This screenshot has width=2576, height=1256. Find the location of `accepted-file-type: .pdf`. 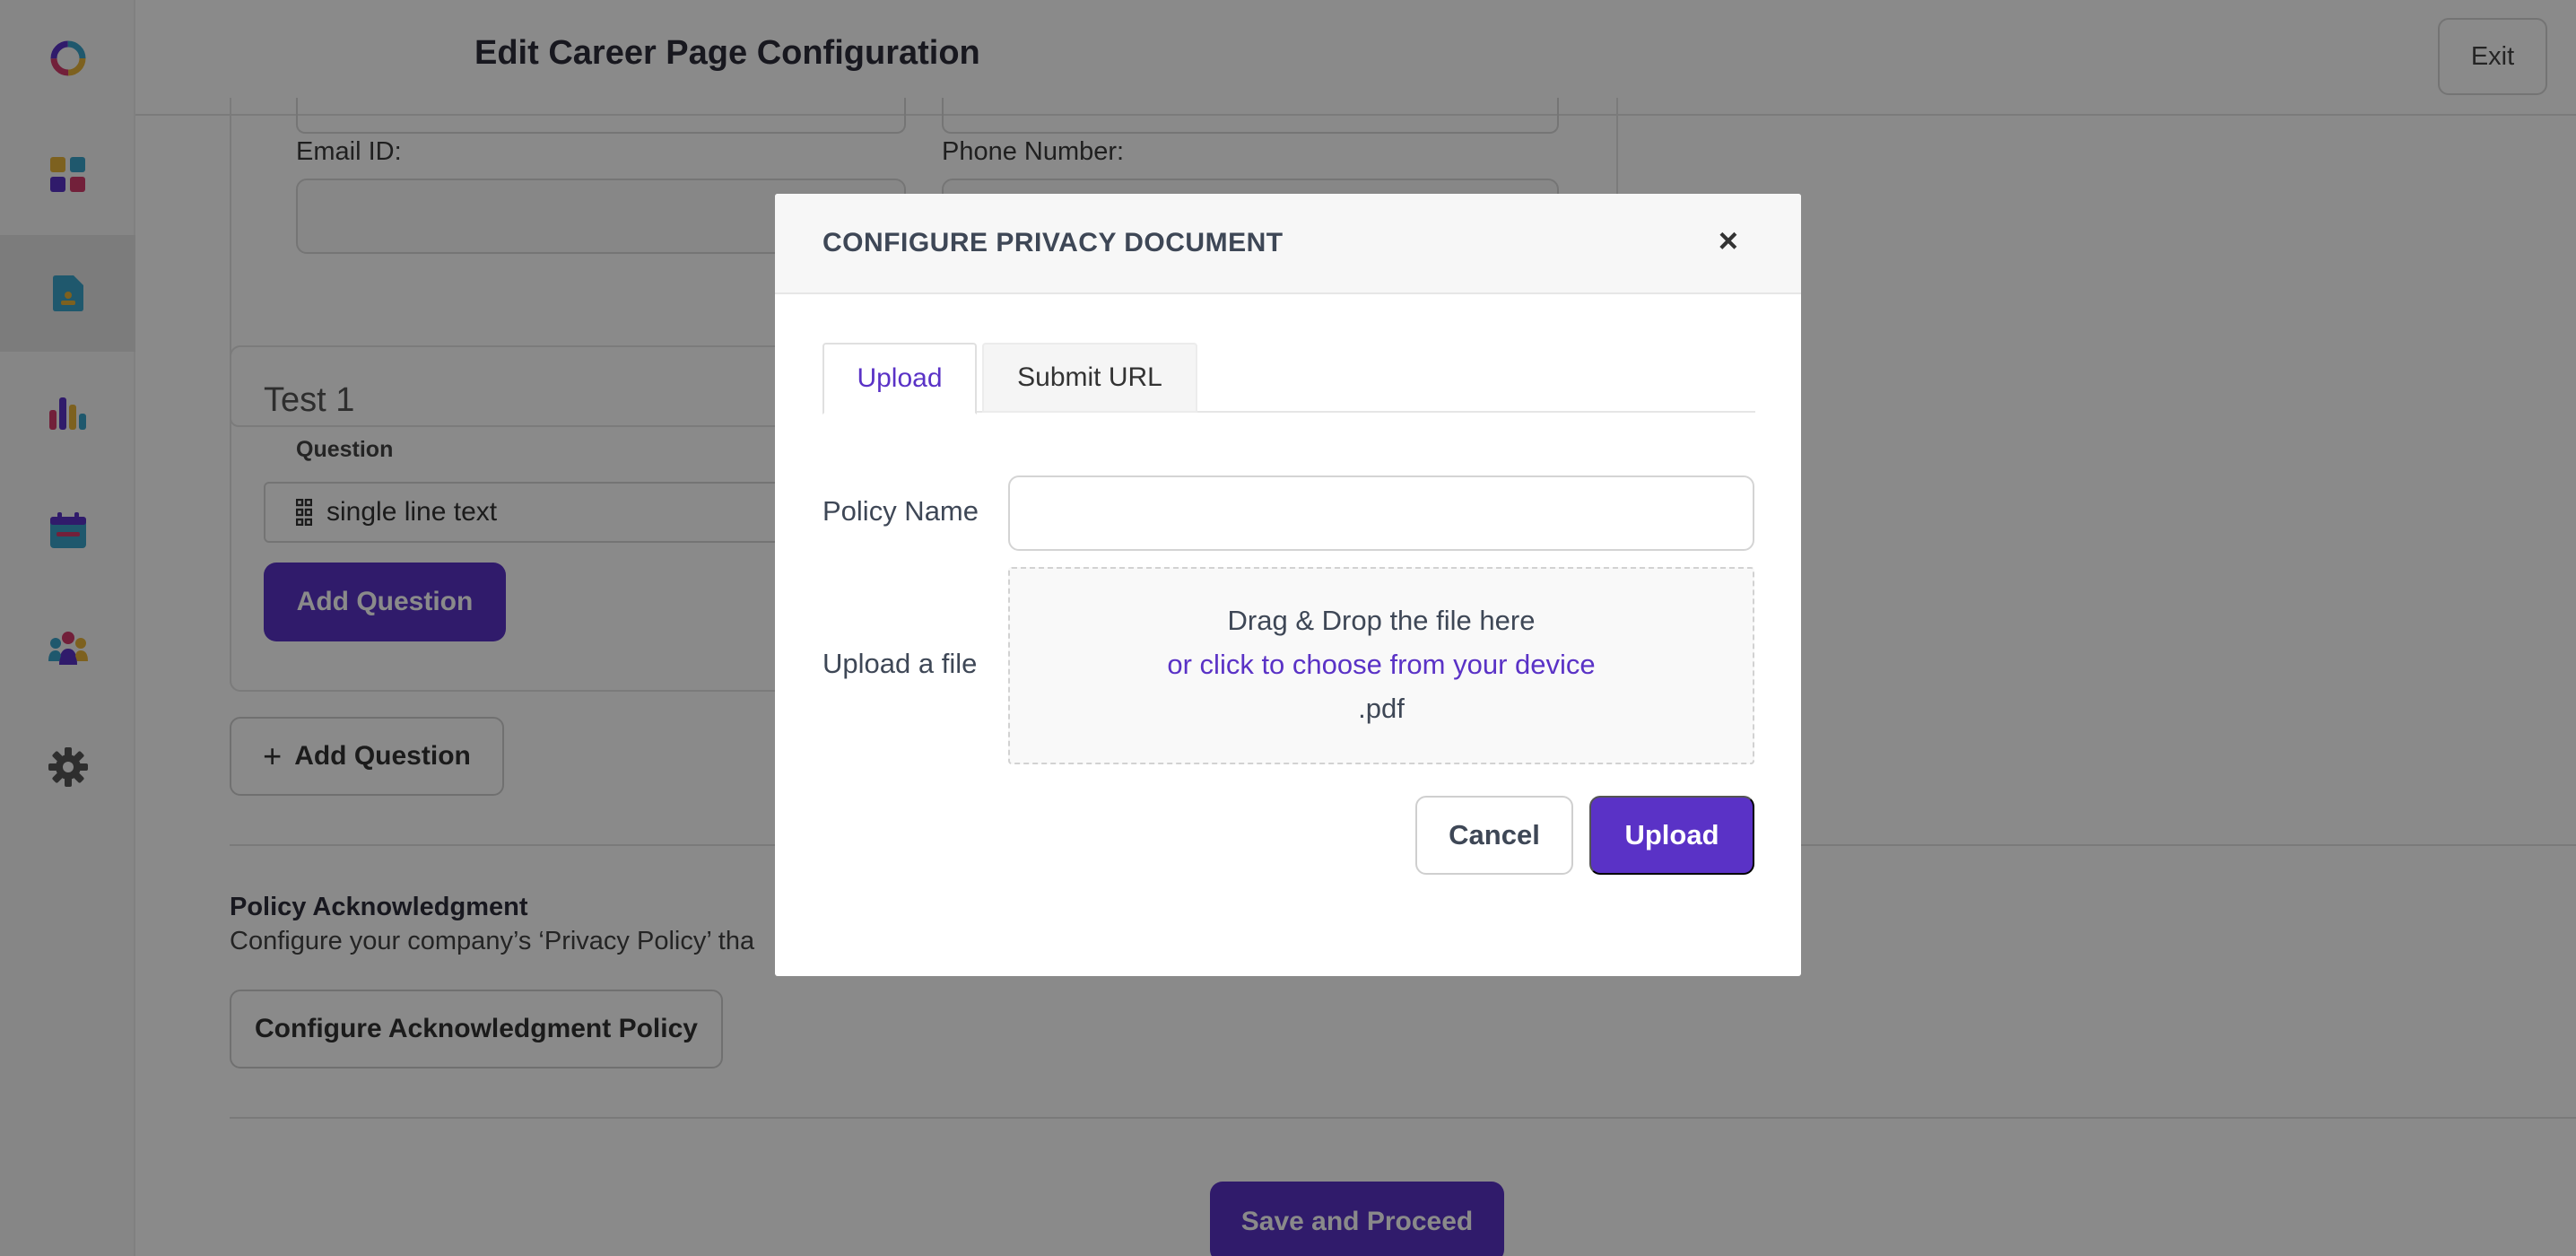

accepted-file-type: .pdf is located at coordinates (1381, 708).